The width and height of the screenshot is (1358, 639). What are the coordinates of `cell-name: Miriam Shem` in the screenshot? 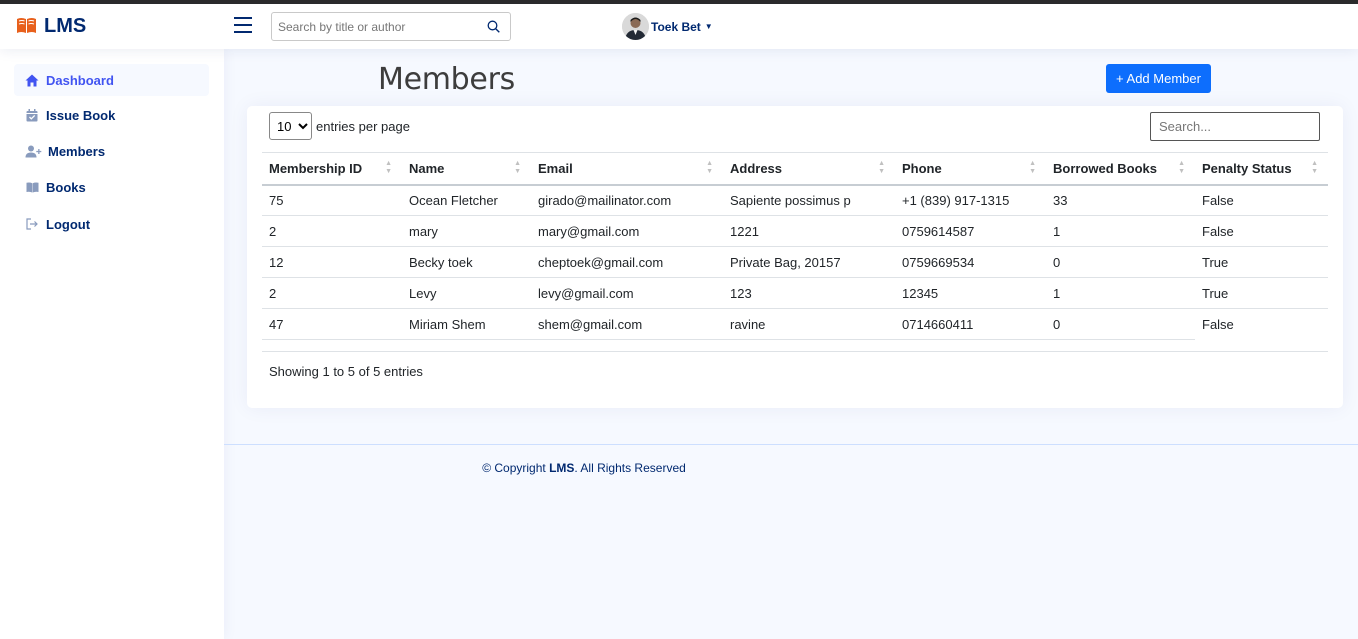 It's located at (466, 324).